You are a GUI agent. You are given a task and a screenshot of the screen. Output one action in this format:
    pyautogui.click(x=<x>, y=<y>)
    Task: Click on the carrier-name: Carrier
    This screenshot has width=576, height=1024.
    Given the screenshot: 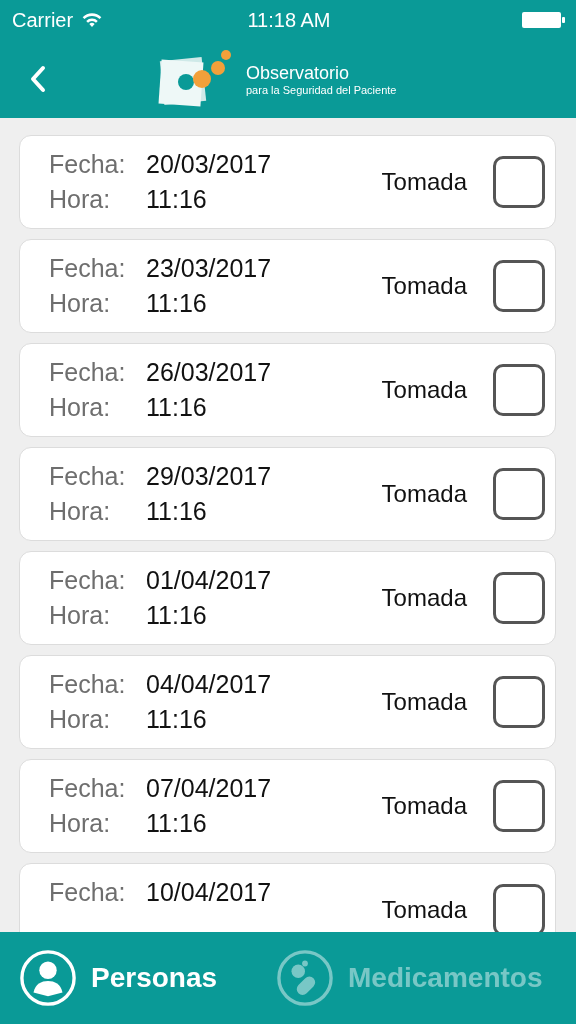 What is the action you would take?
    pyautogui.click(x=43, y=20)
    